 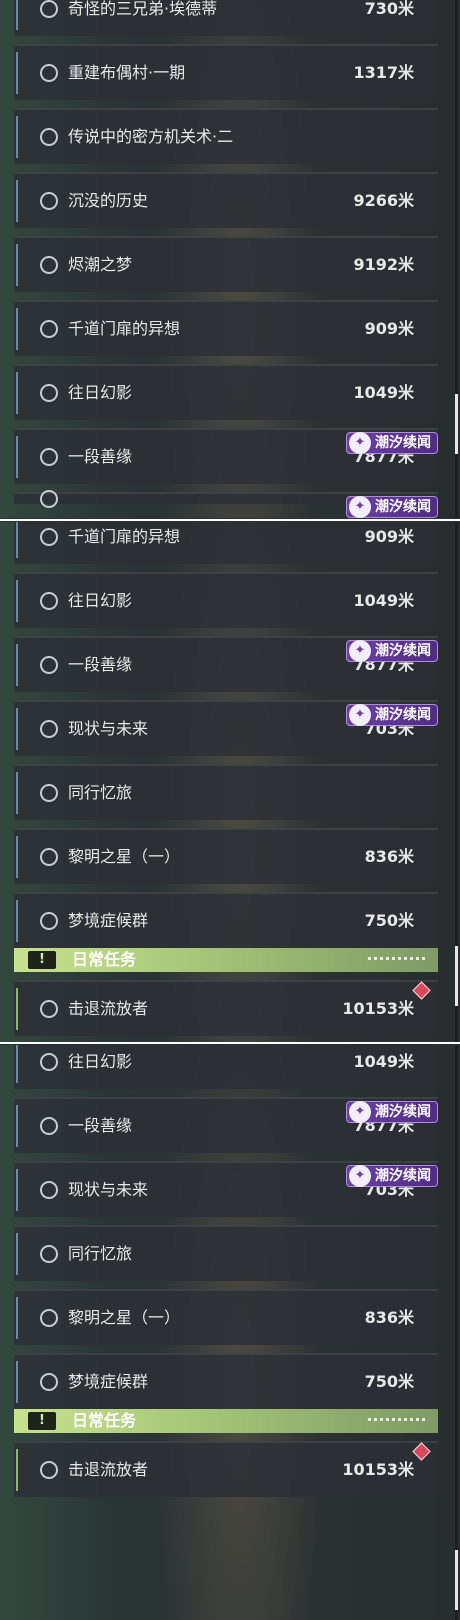 I want to click on quest-name: 沉没的历史, so click(x=108, y=200).